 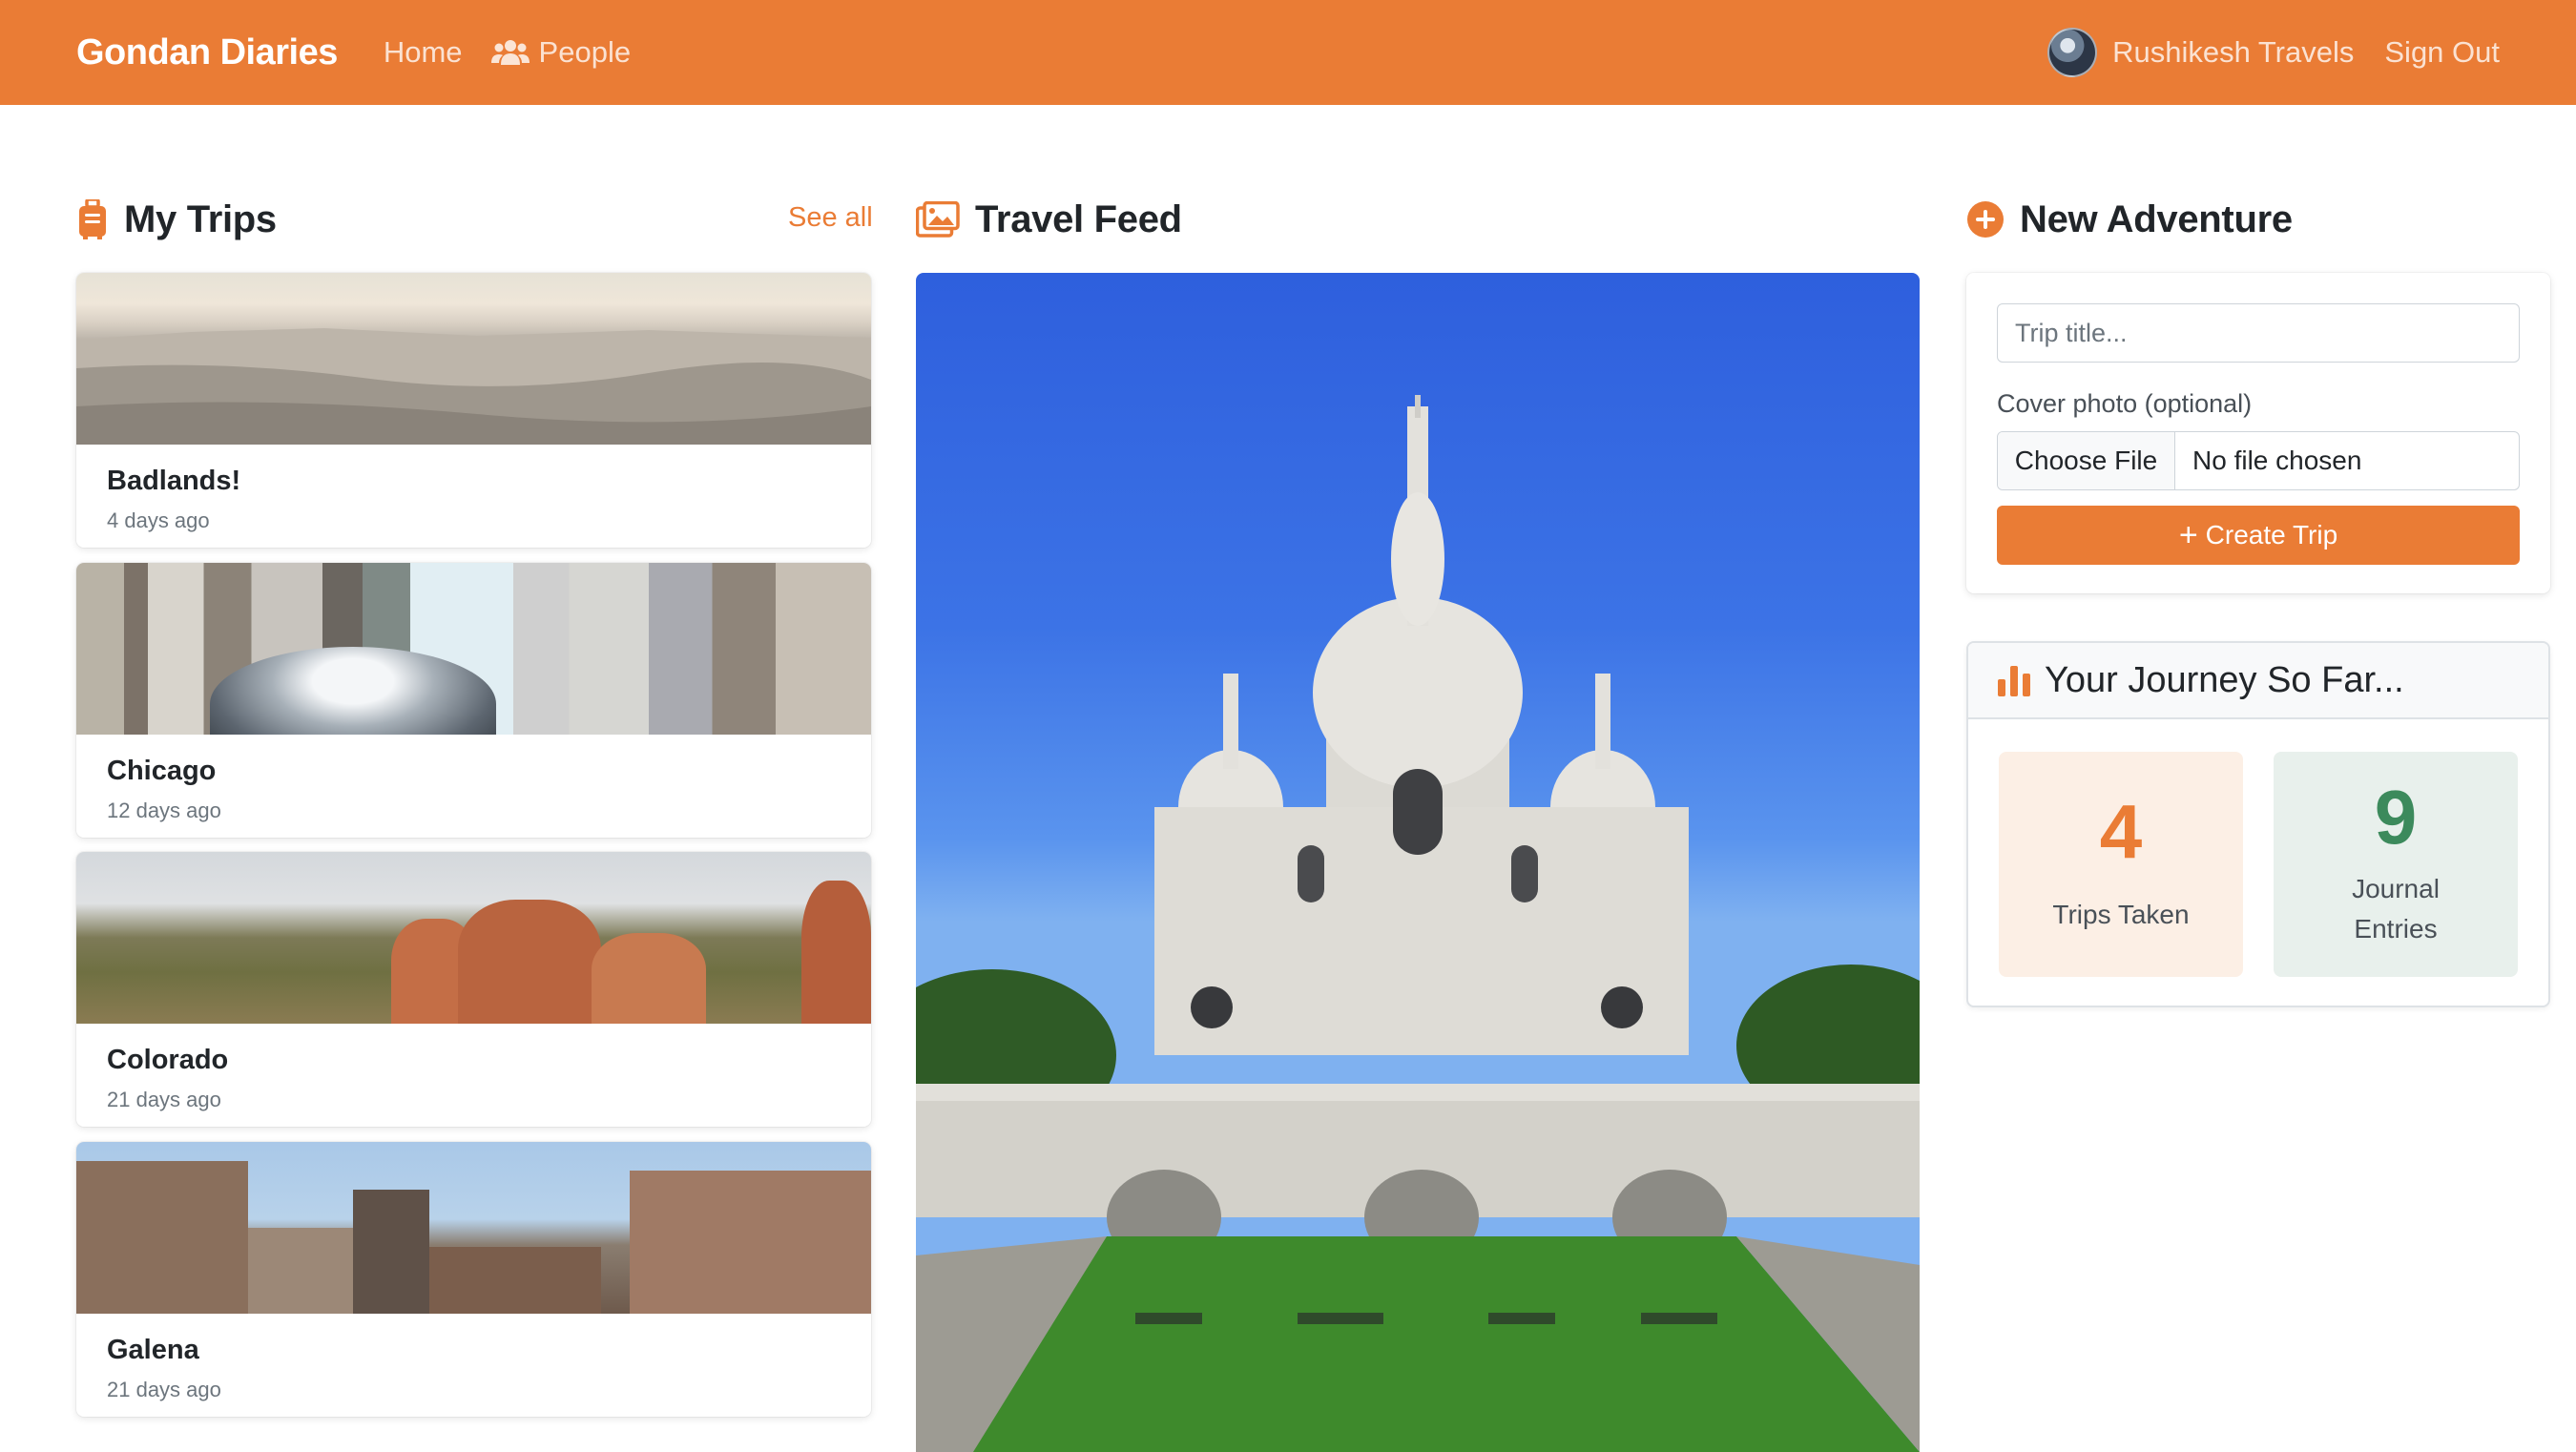 I want to click on trips-taken-count: 4, so click(x=2121, y=832).